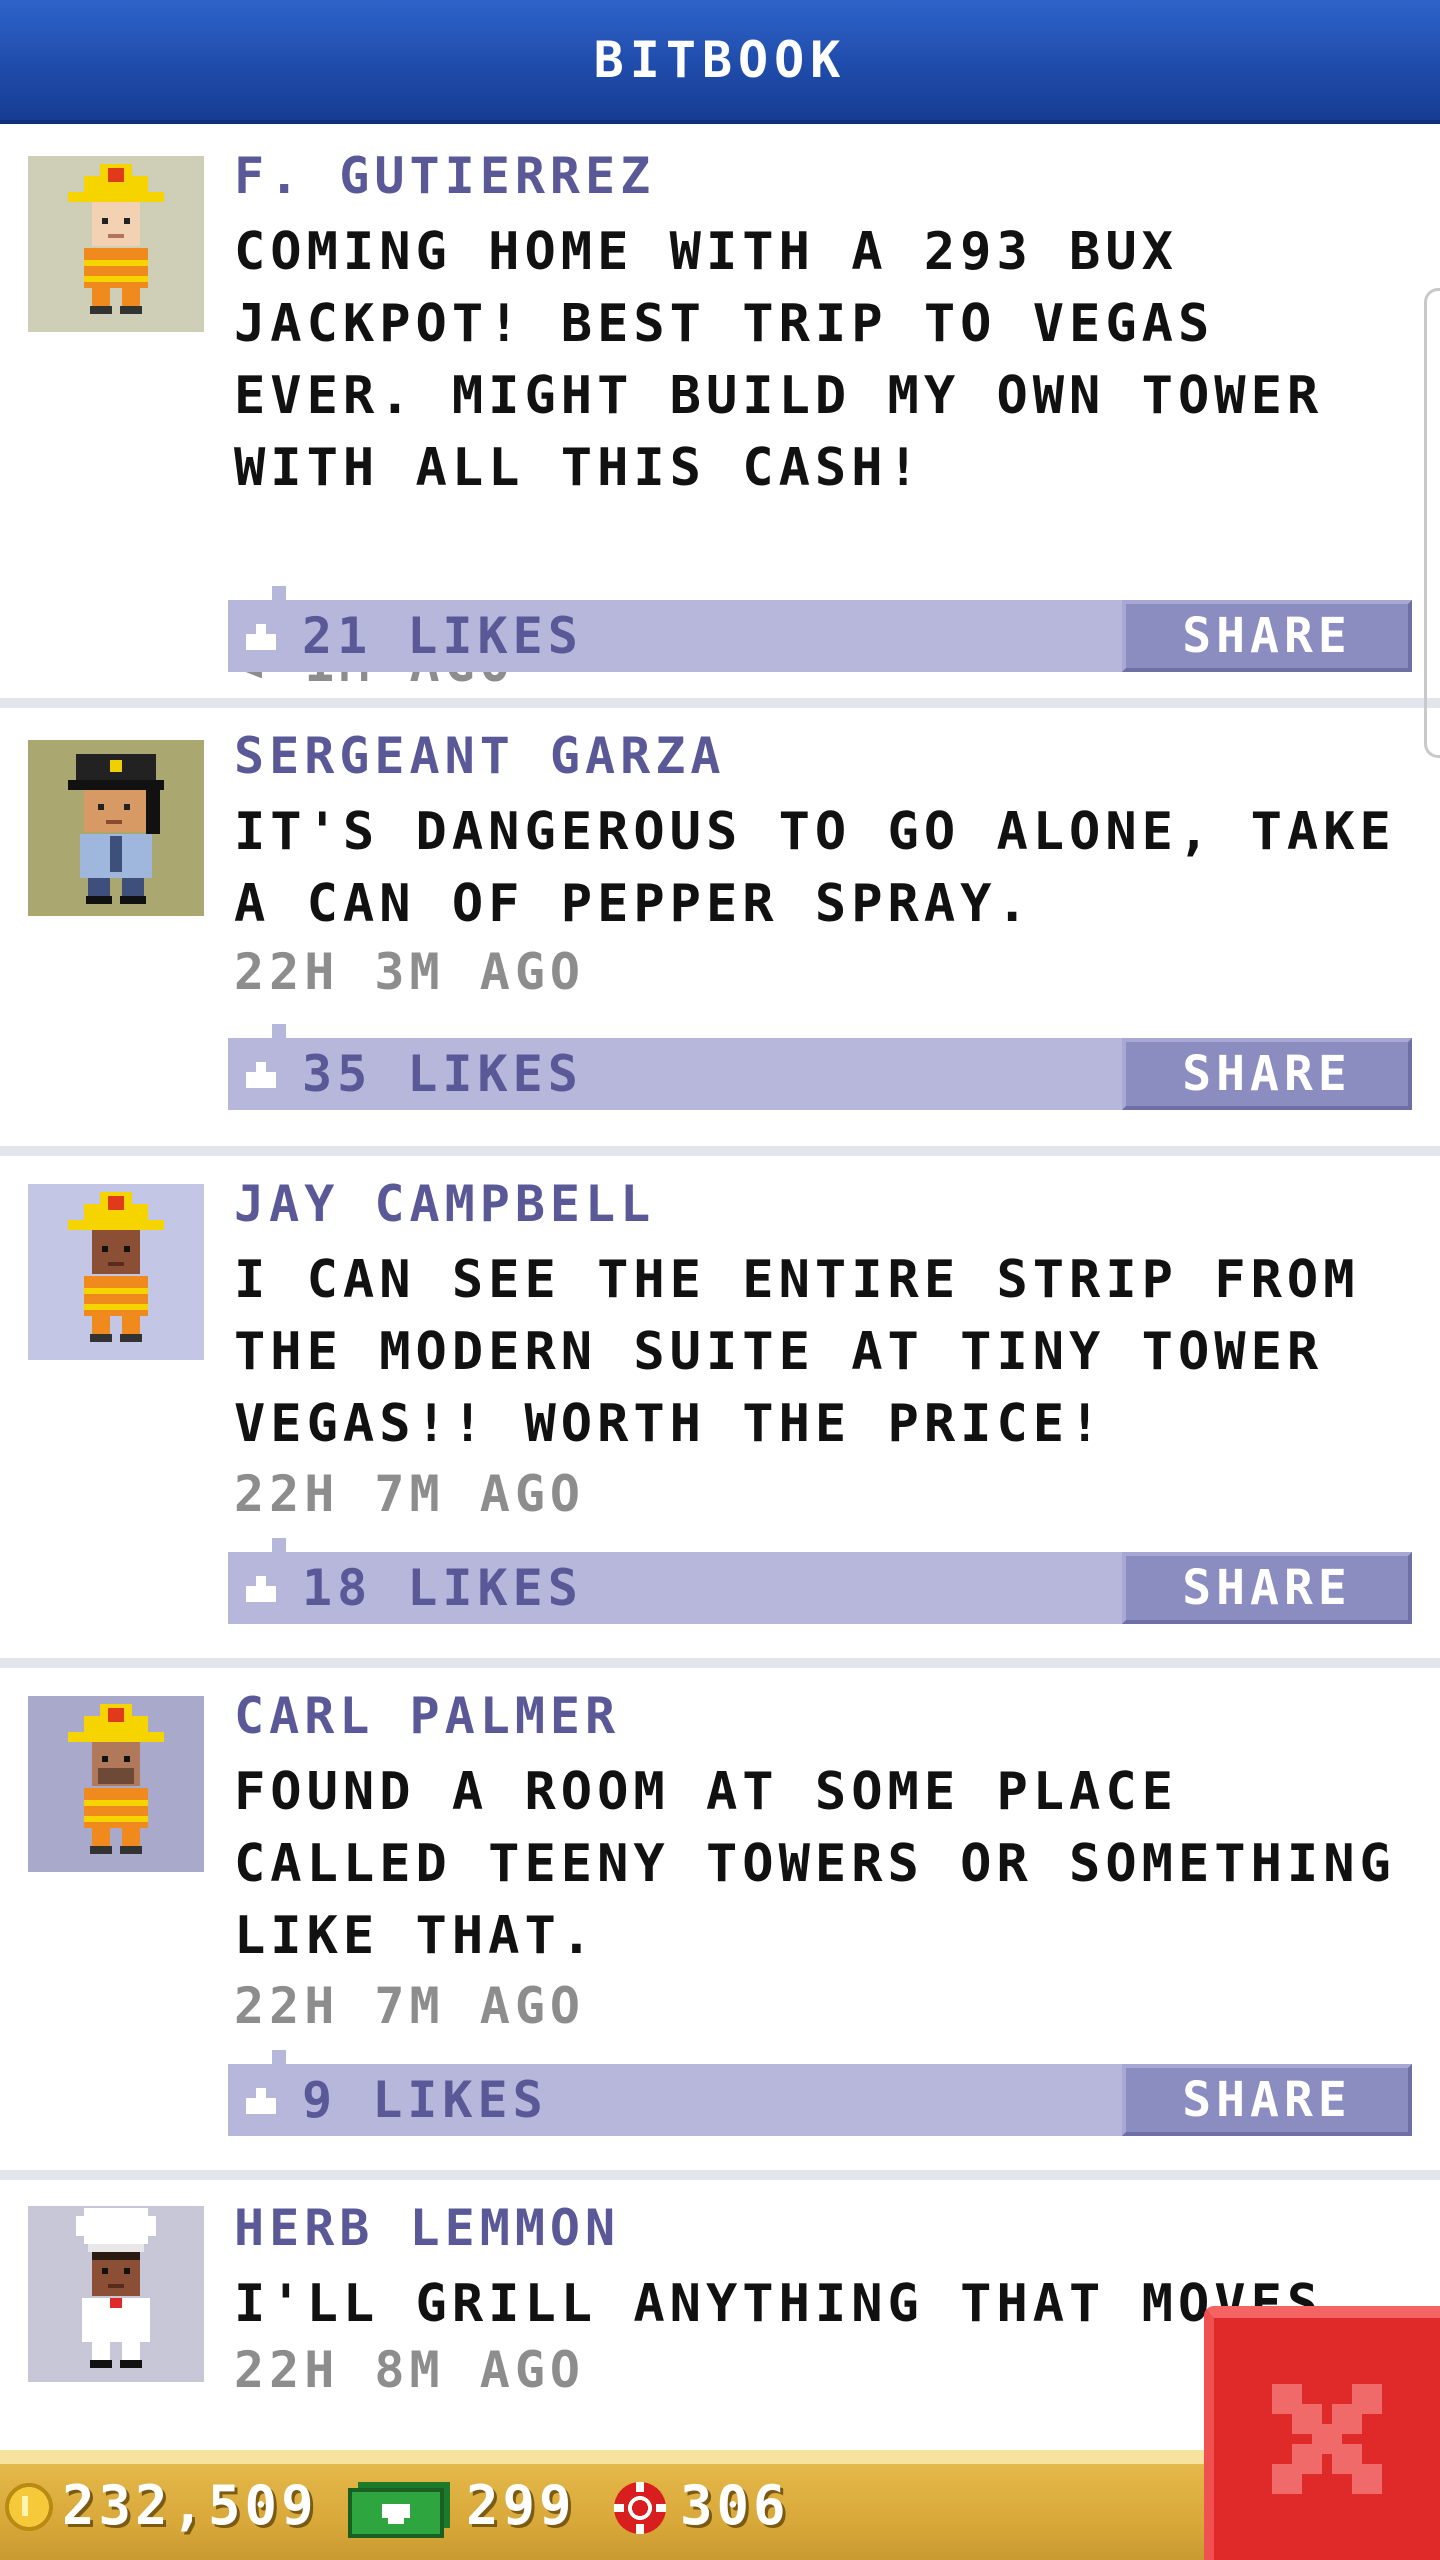  I want to click on bux-icon, so click(400, 2508).